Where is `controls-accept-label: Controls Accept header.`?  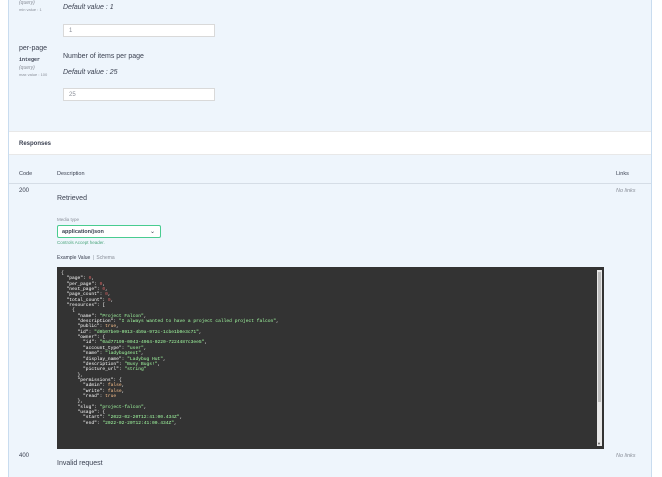 controls-accept-label: Controls Accept header. is located at coordinates (81, 242).